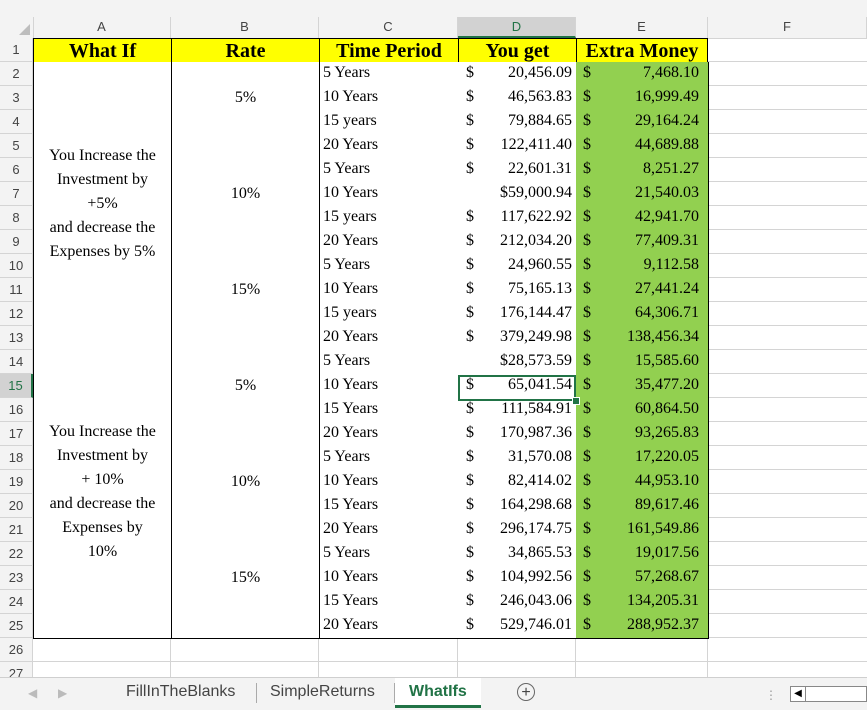 The width and height of the screenshot is (867, 710). I want to click on row-header-14: 14, so click(16, 362).